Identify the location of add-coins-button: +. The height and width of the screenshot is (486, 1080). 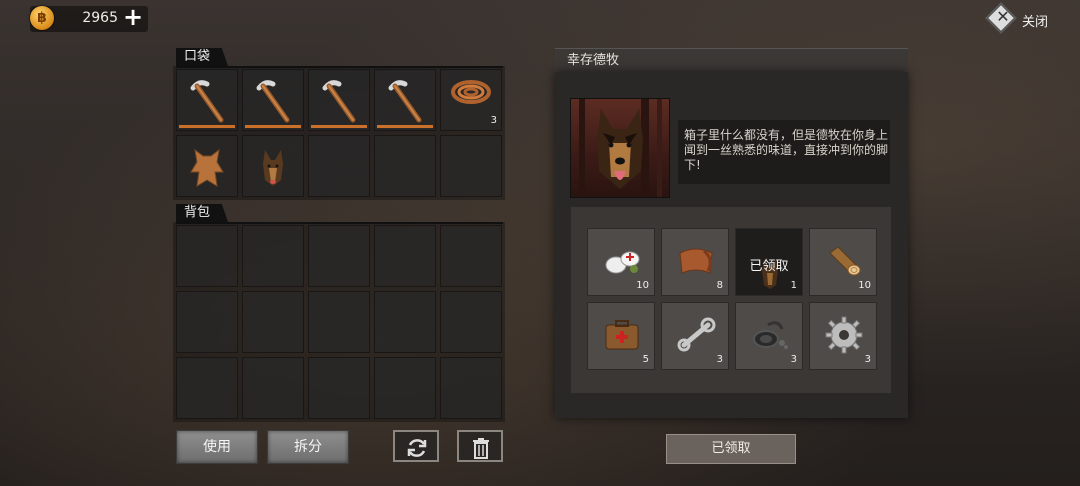
(133, 17).